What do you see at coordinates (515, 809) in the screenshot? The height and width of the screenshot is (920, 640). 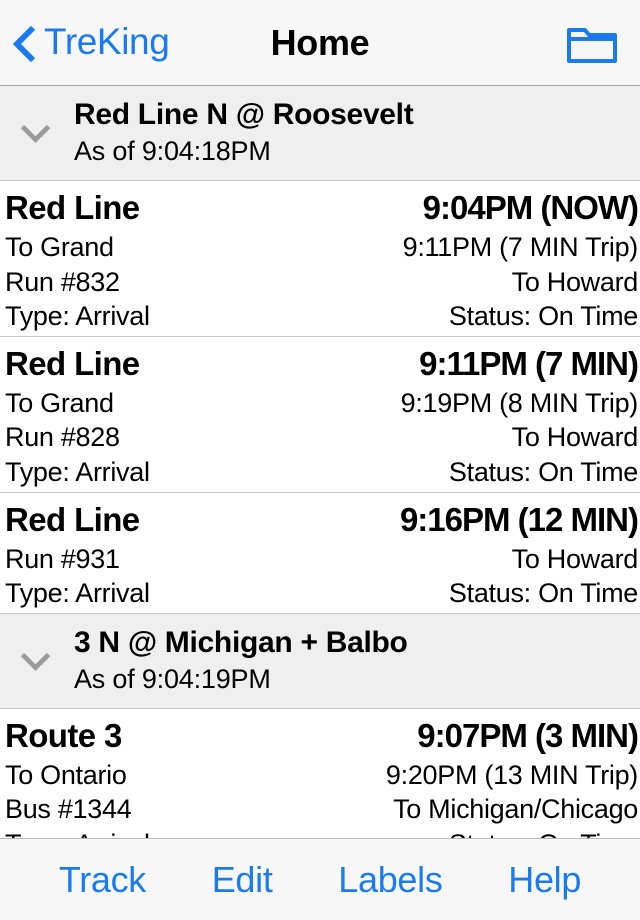 I see `direction: To Michigan/Chicago` at bounding box center [515, 809].